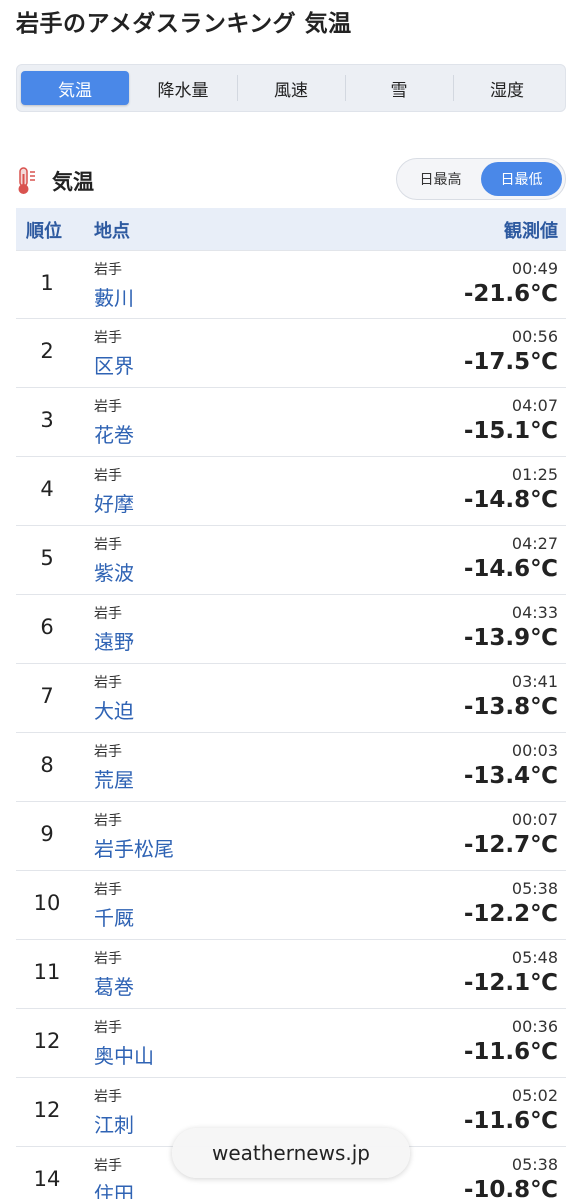 The image size is (581, 1199). What do you see at coordinates (47, 627) in the screenshot?
I see `rank-number: 6` at bounding box center [47, 627].